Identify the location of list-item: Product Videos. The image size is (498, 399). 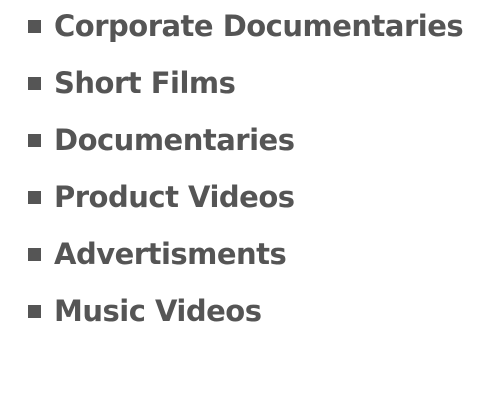
(245, 197).